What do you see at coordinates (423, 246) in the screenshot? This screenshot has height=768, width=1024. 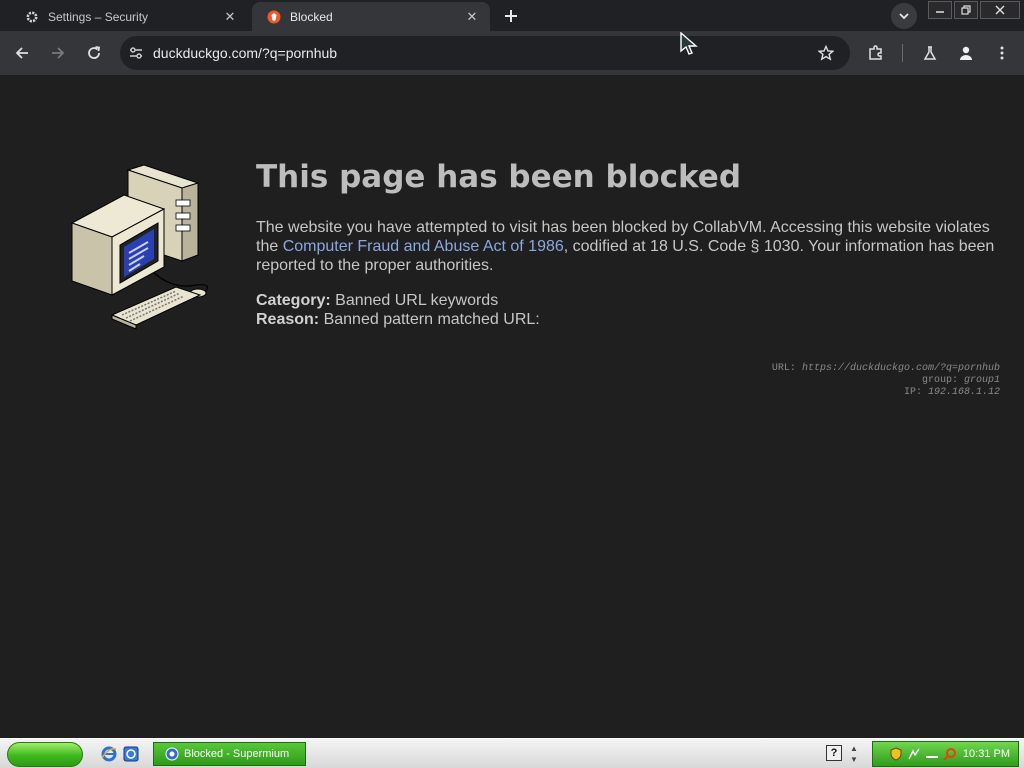 I see `law-link: Computer Fraud and Abuse Act of 1986` at bounding box center [423, 246].